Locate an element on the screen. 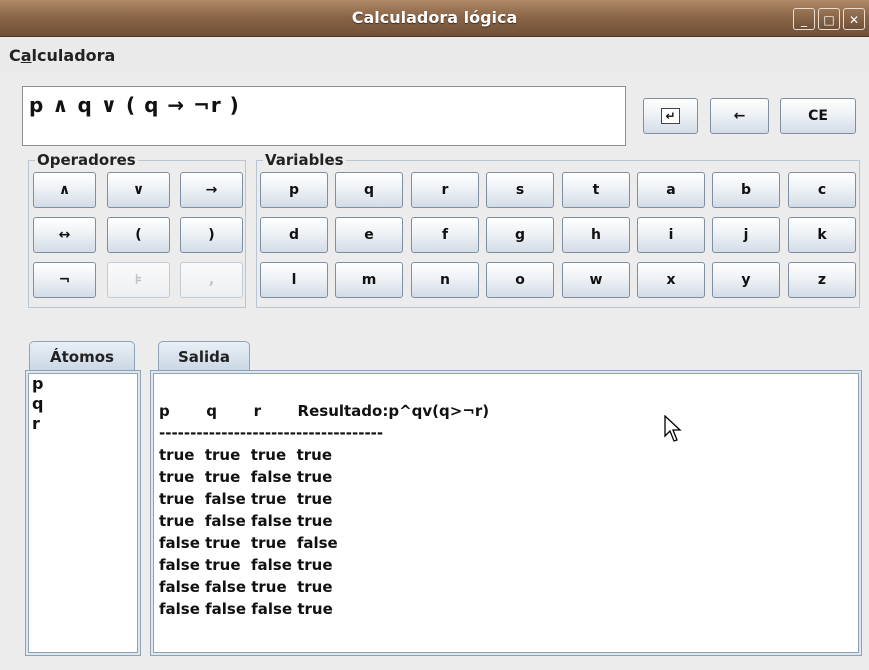  operator-button-not: ¬ is located at coordinates (64, 280).